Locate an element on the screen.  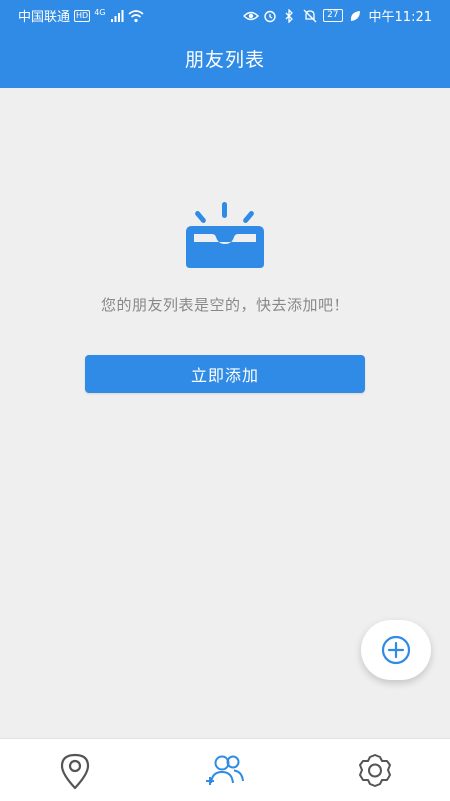
app-bar: 朋友列表 is located at coordinates (225, 58).